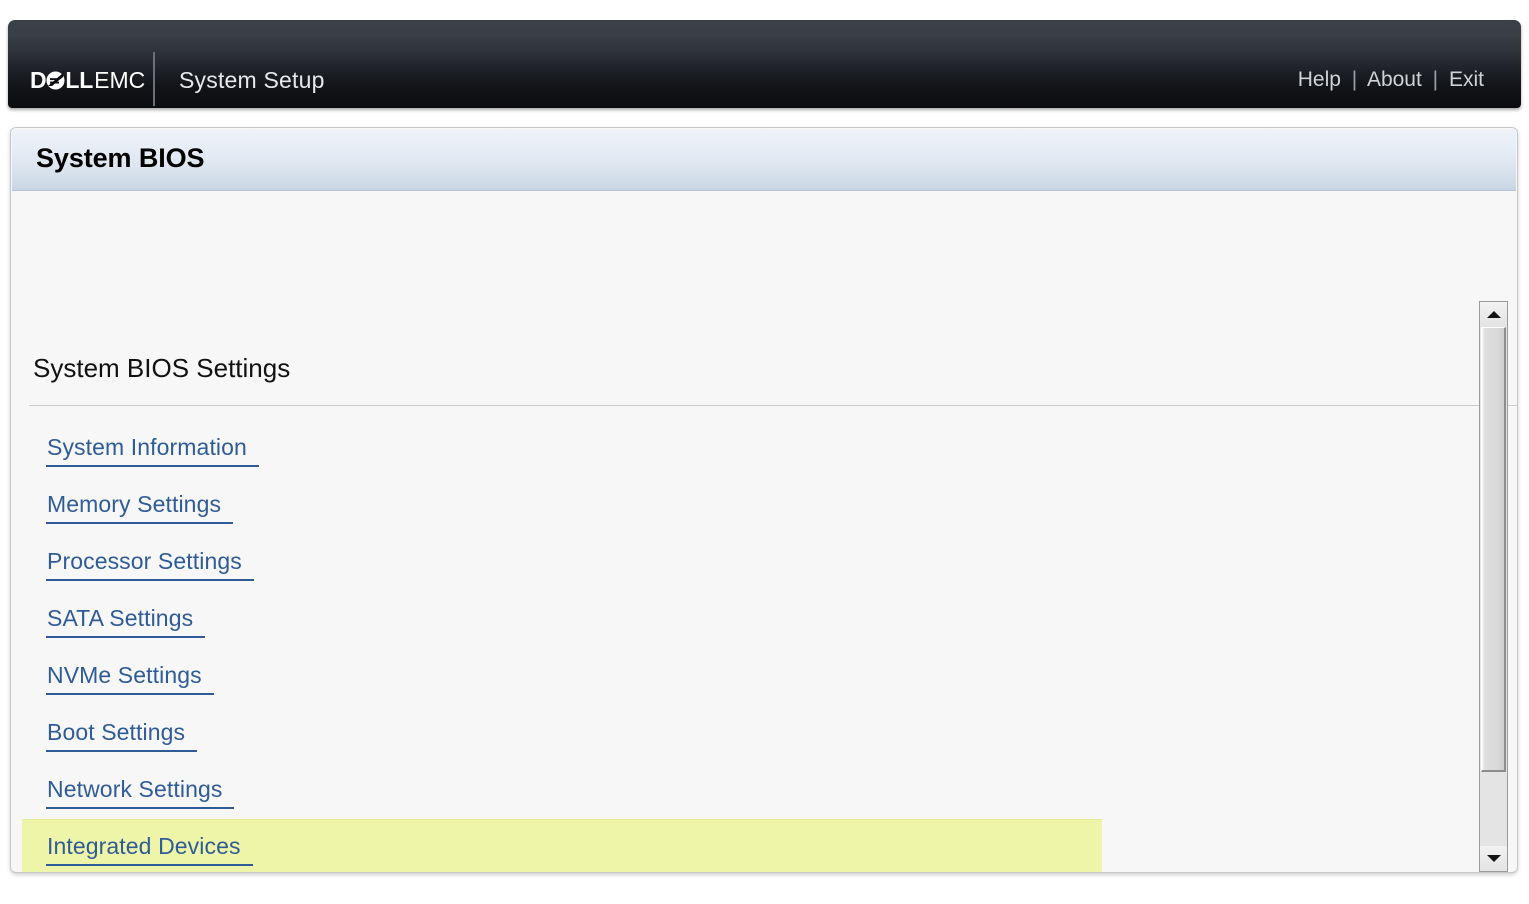  Describe the element at coordinates (773, 405) in the screenshot. I see `section-divider` at that location.